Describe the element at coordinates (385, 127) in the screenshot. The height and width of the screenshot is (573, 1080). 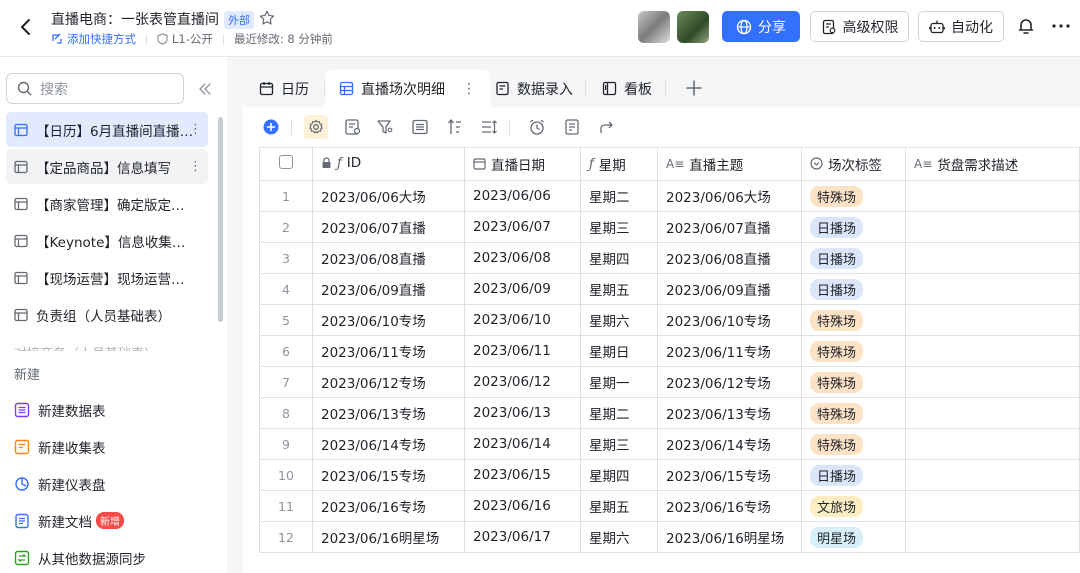
I see `filter-icon` at that location.